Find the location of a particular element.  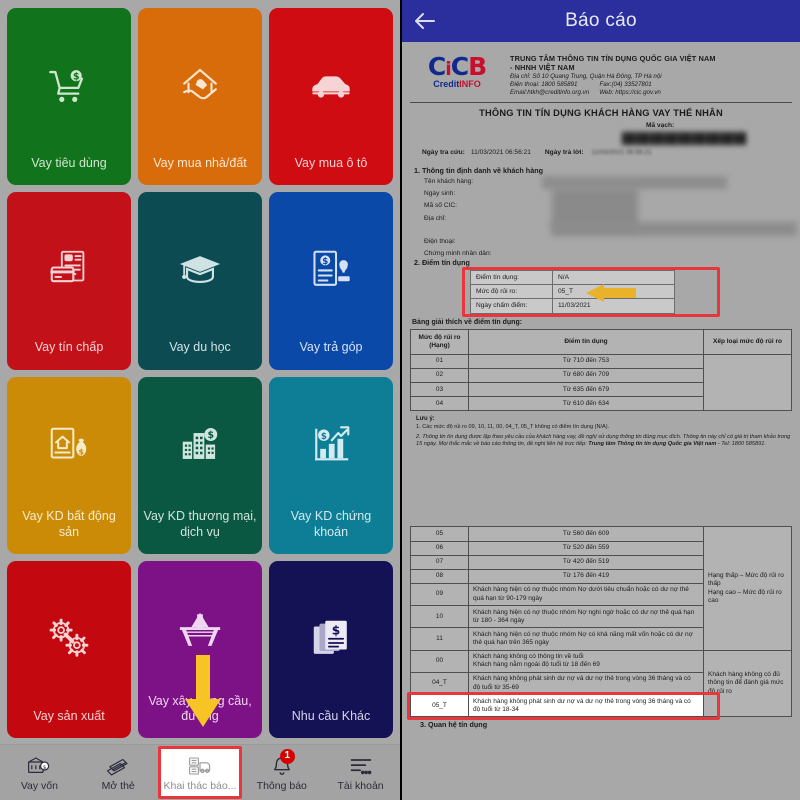

nav-label: Tài khoản is located at coordinates (360, 785).